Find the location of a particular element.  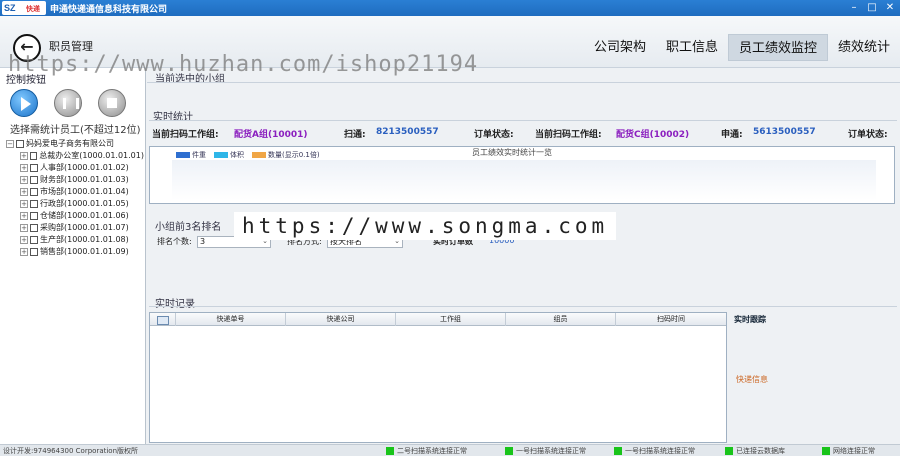

status-label: 已连接云数据库 is located at coordinates (760, 451).